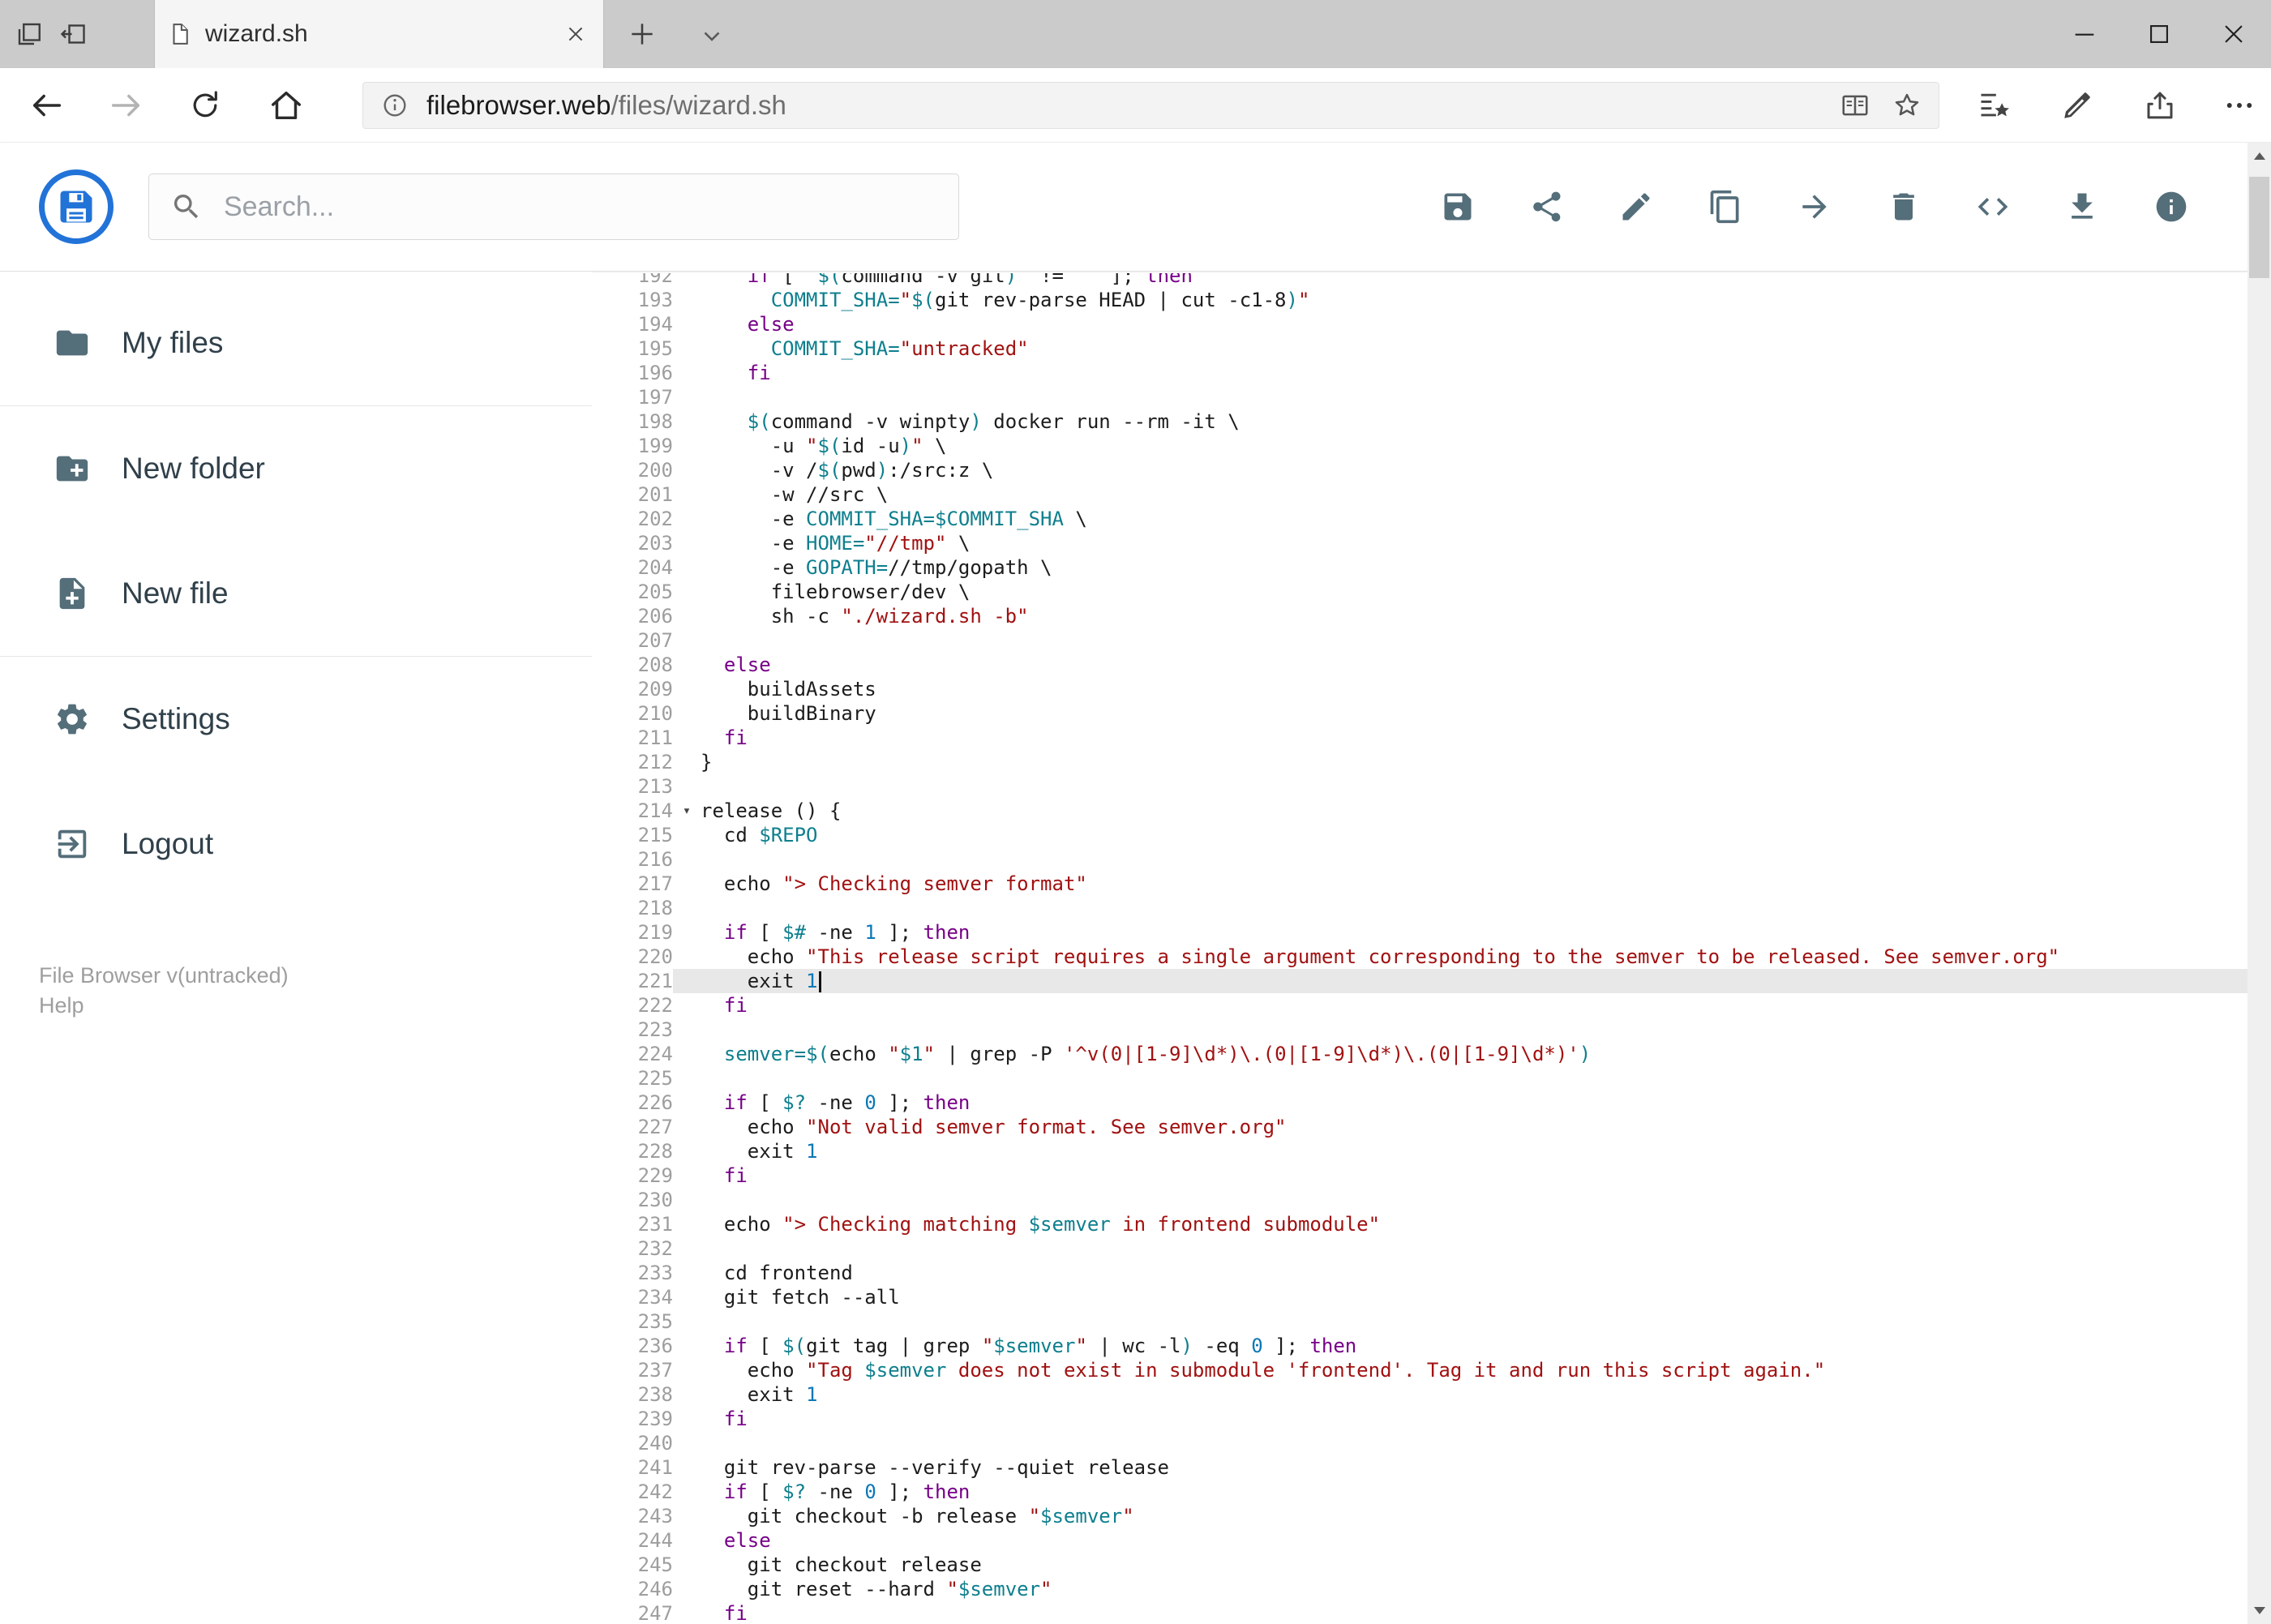 This screenshot has height=1624, width=2271. I want to click on source-view-button, so click(1993, 207).